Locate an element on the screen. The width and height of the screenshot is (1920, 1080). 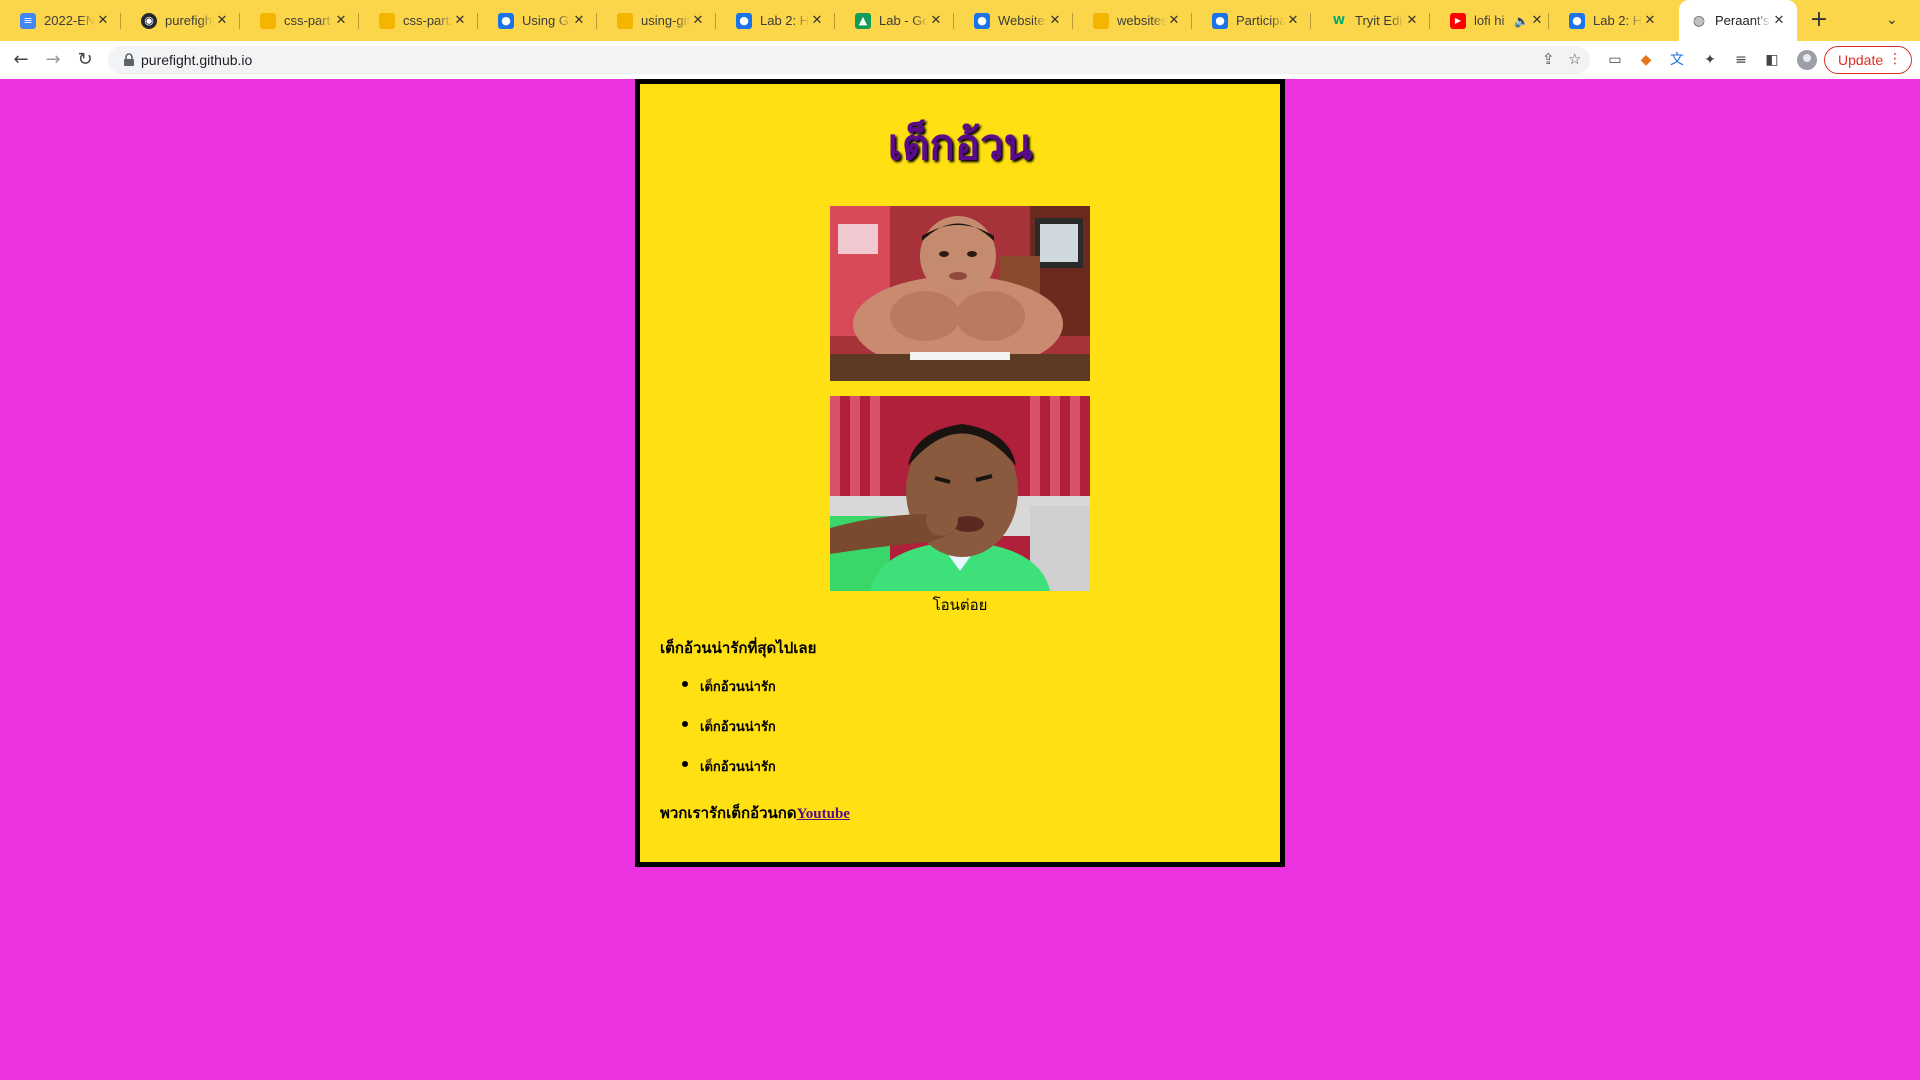
update-label: Update is located at coordinates (1861, 60).